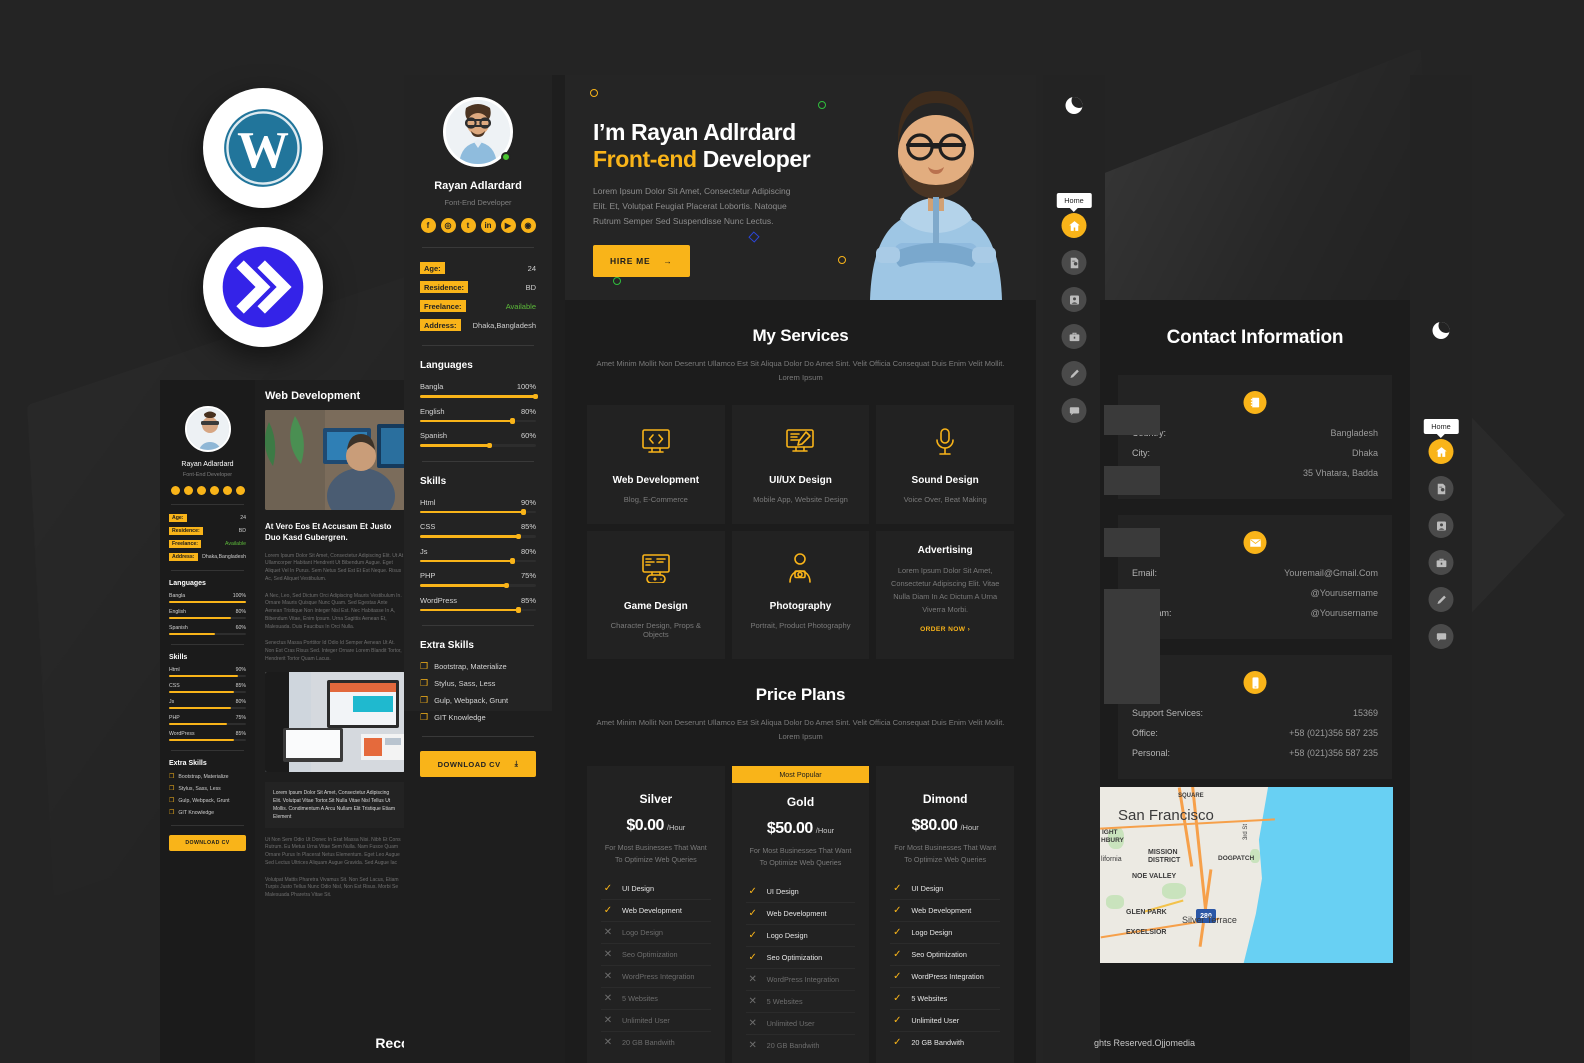 Image resolution: width=1584 pixels, height=1063 pixels. Describe the element at coordinates (936, 187) in the screenshot. I see `hero-portrait` at that location.